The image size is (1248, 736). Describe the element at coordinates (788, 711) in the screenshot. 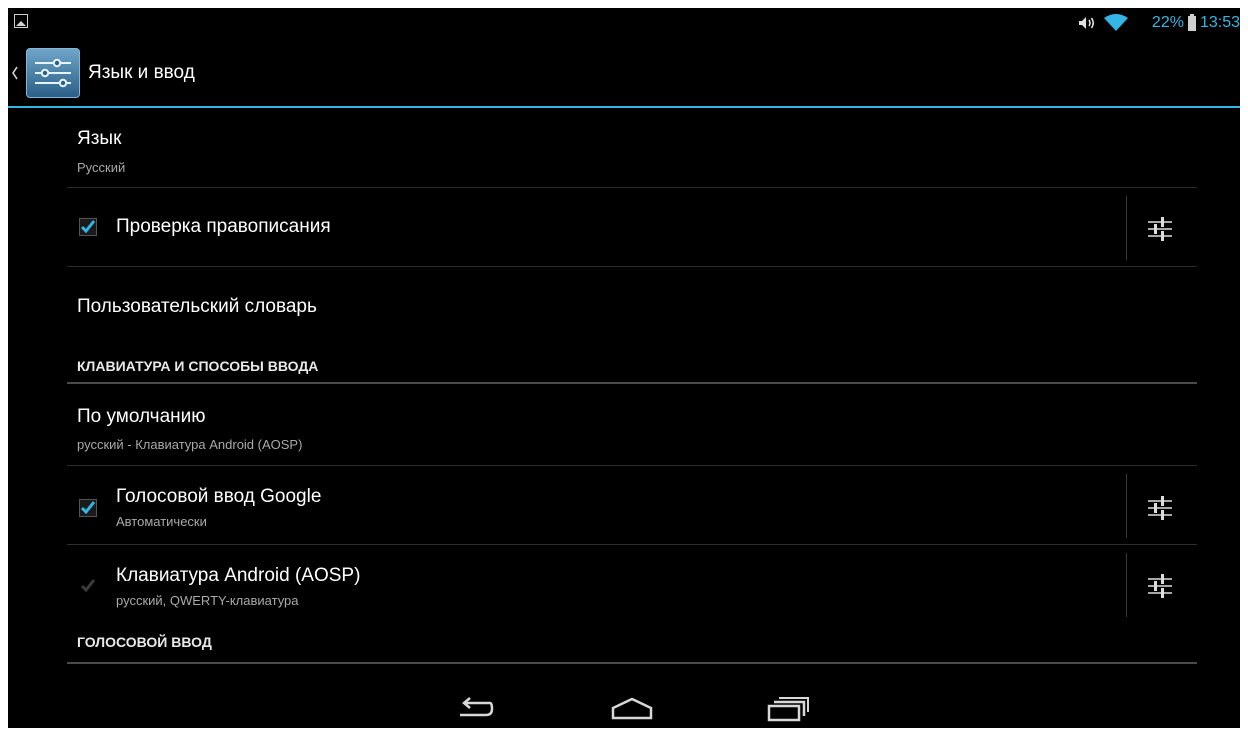

I see `recent-apps-icon` at that location.